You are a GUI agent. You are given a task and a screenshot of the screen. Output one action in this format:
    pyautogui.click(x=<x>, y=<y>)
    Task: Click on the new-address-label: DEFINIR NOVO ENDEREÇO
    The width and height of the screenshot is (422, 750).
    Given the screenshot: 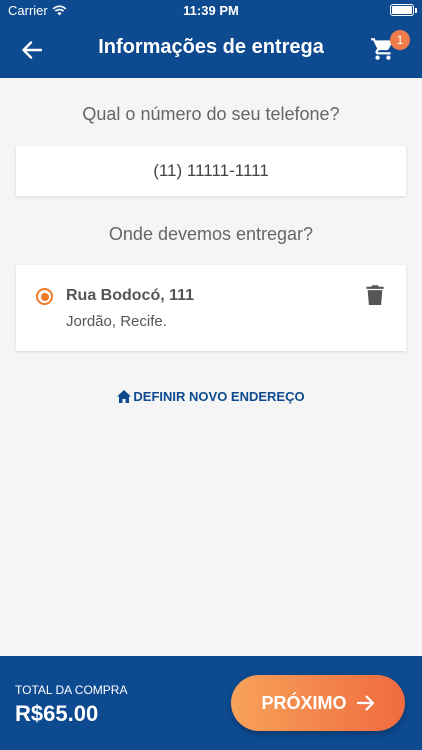 What is the action you would take?
    pyautogui.click(x=219, y=396)
    